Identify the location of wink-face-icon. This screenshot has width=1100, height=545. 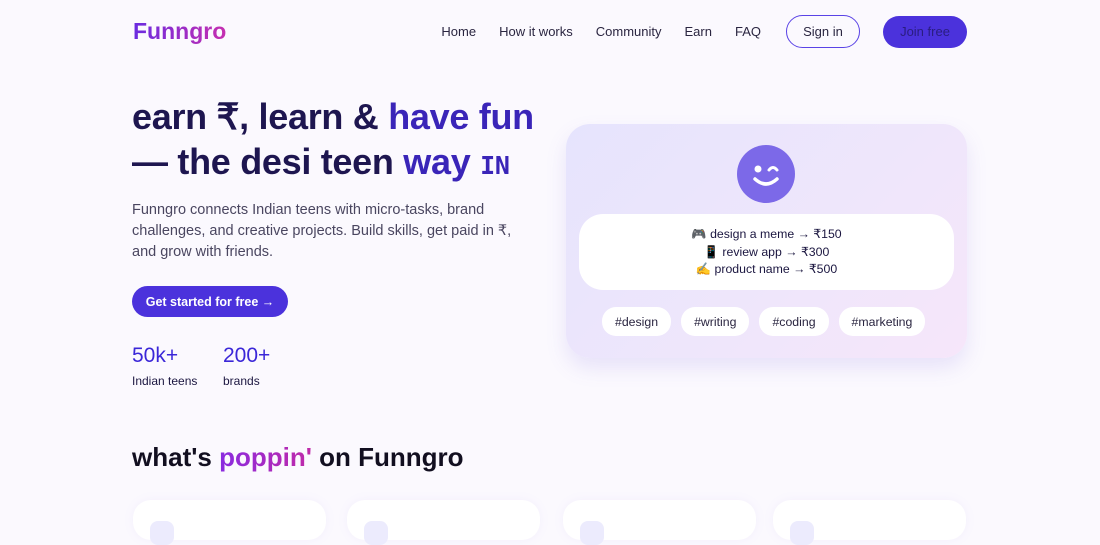
(766, 174).